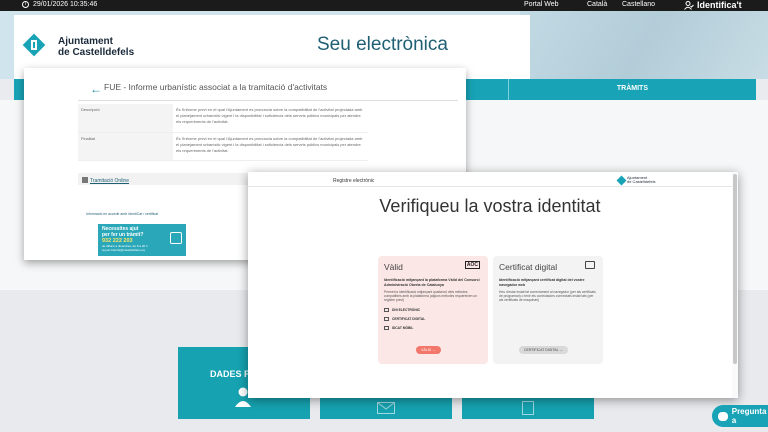 The image size is (768, 432). What do you see at coordinates (644, 45) in the screenshot?
I see `header-photo` at bounding box center [644, 45].